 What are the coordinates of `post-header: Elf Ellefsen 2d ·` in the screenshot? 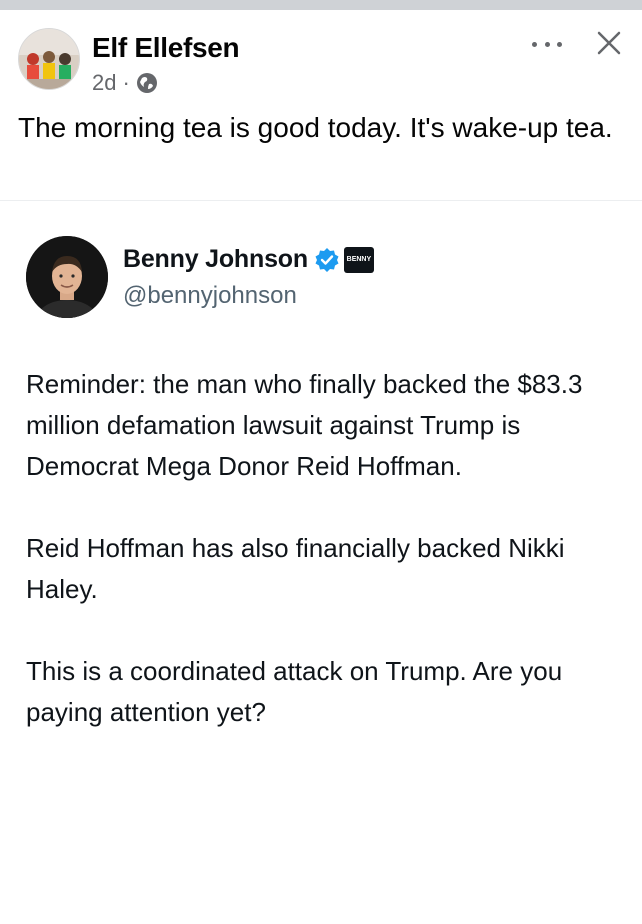 It's located at (321, 63).